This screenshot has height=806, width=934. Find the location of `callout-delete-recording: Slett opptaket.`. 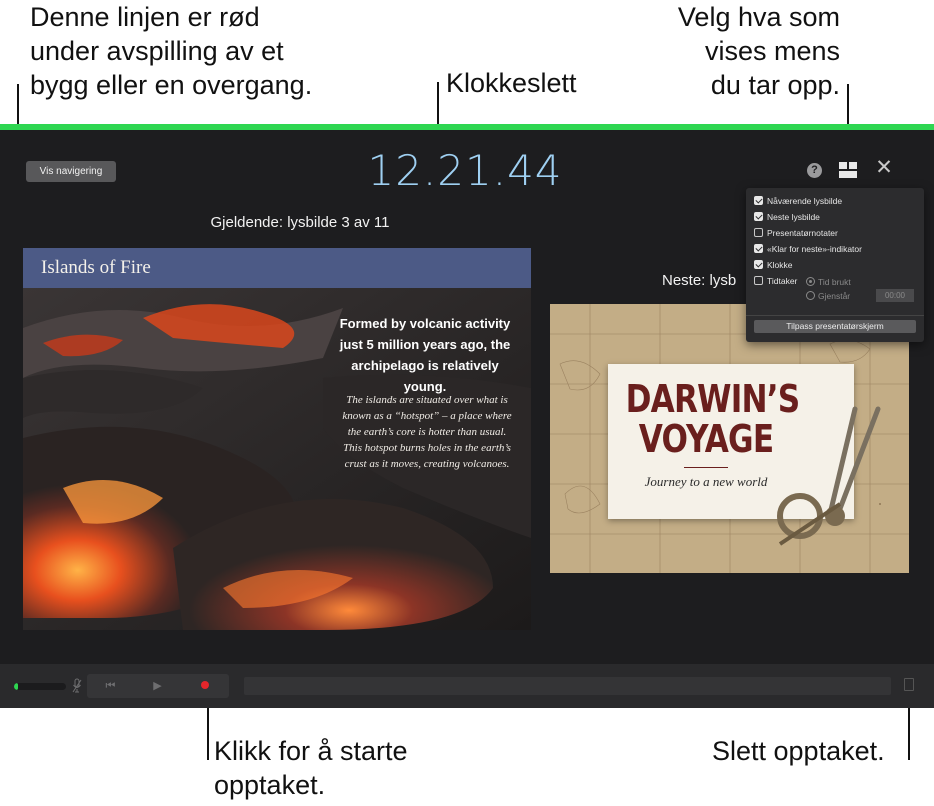

callout-delete-recording: Slett opptaket. is located at coordinates (798, 751).